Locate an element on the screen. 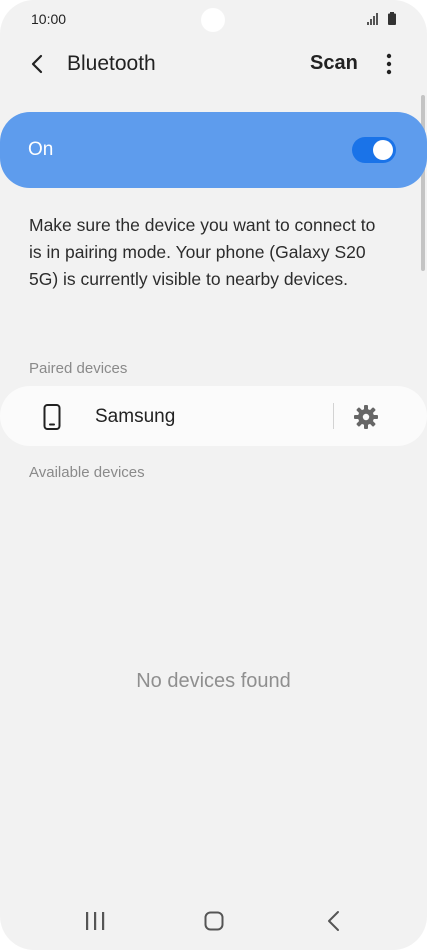  bluetooth-master-switch: On is located at coordinates (213, 150).